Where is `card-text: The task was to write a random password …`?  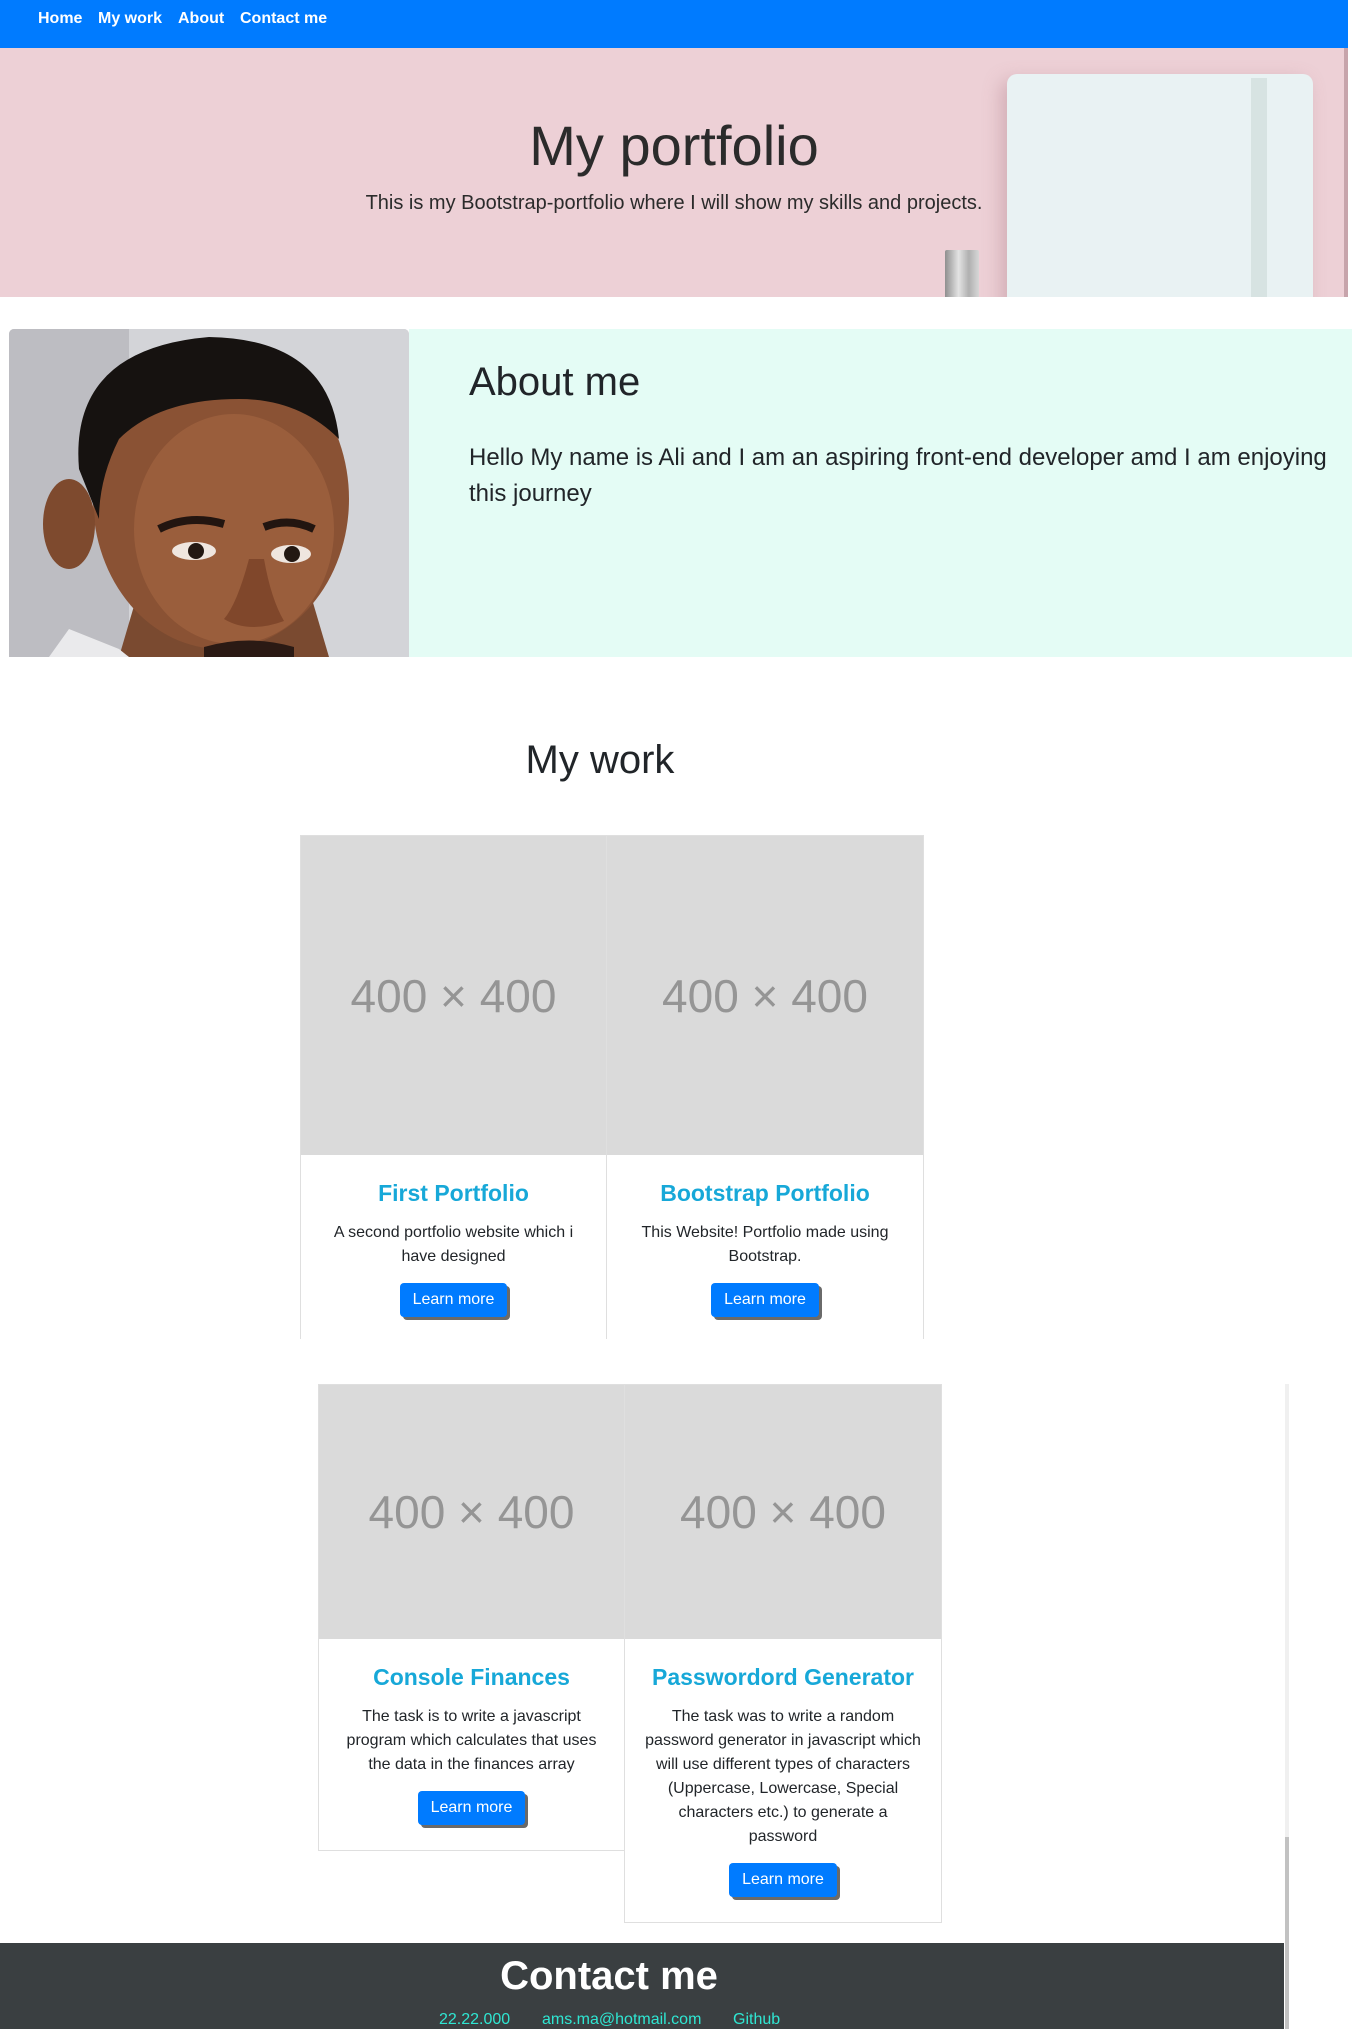
card-text: The task was to write a random password … is located at coordinates (783, 1776).